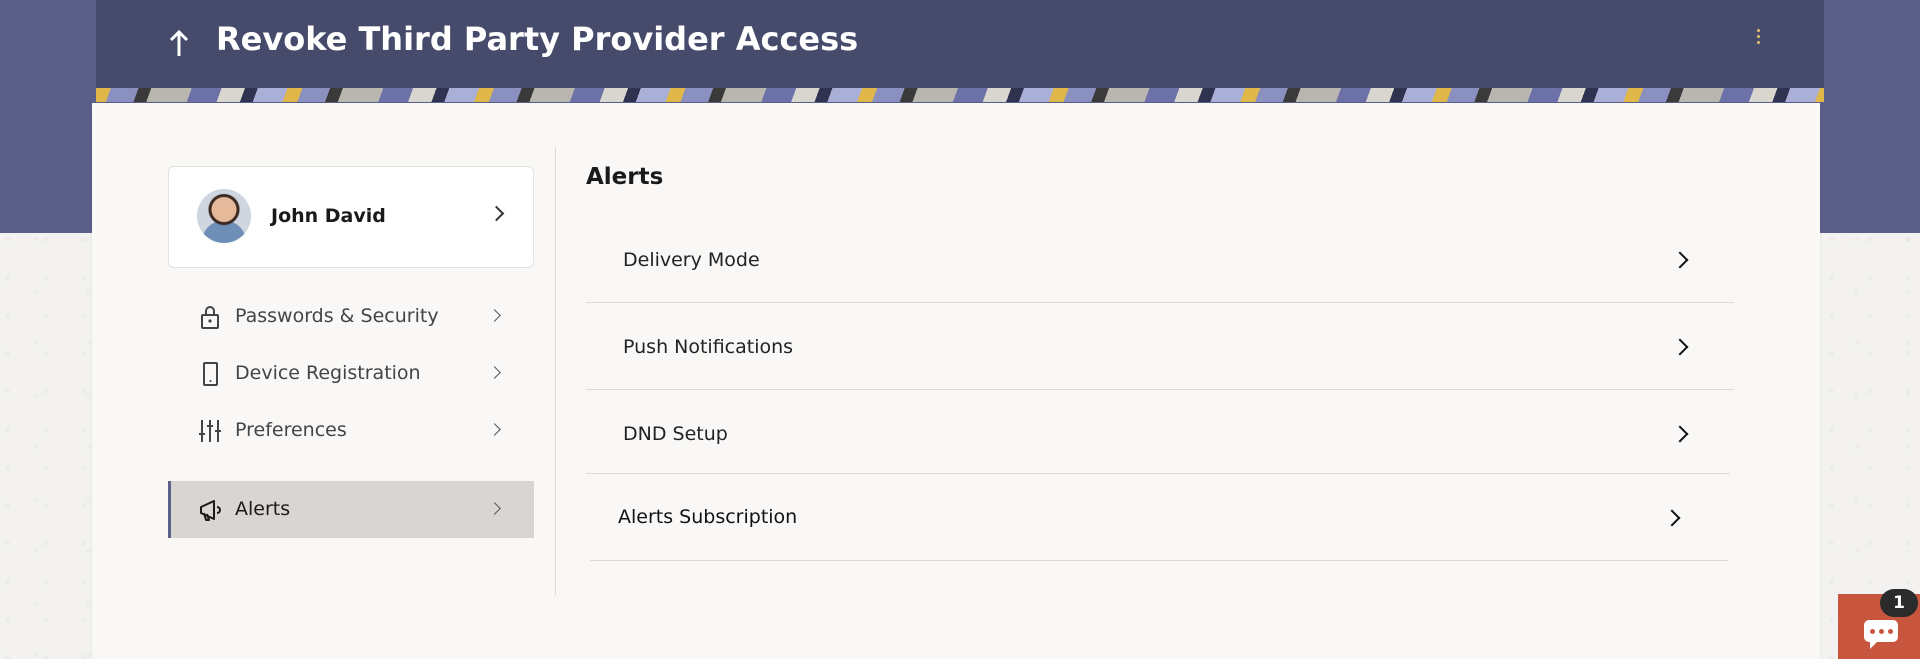 The width and height of the screenshot is (1920, 659). What do you see at coordinates (537, 39) in the screenshot?
I see `page-title: Revoke Third Party Provider Access` at bounding box center [537, 39].